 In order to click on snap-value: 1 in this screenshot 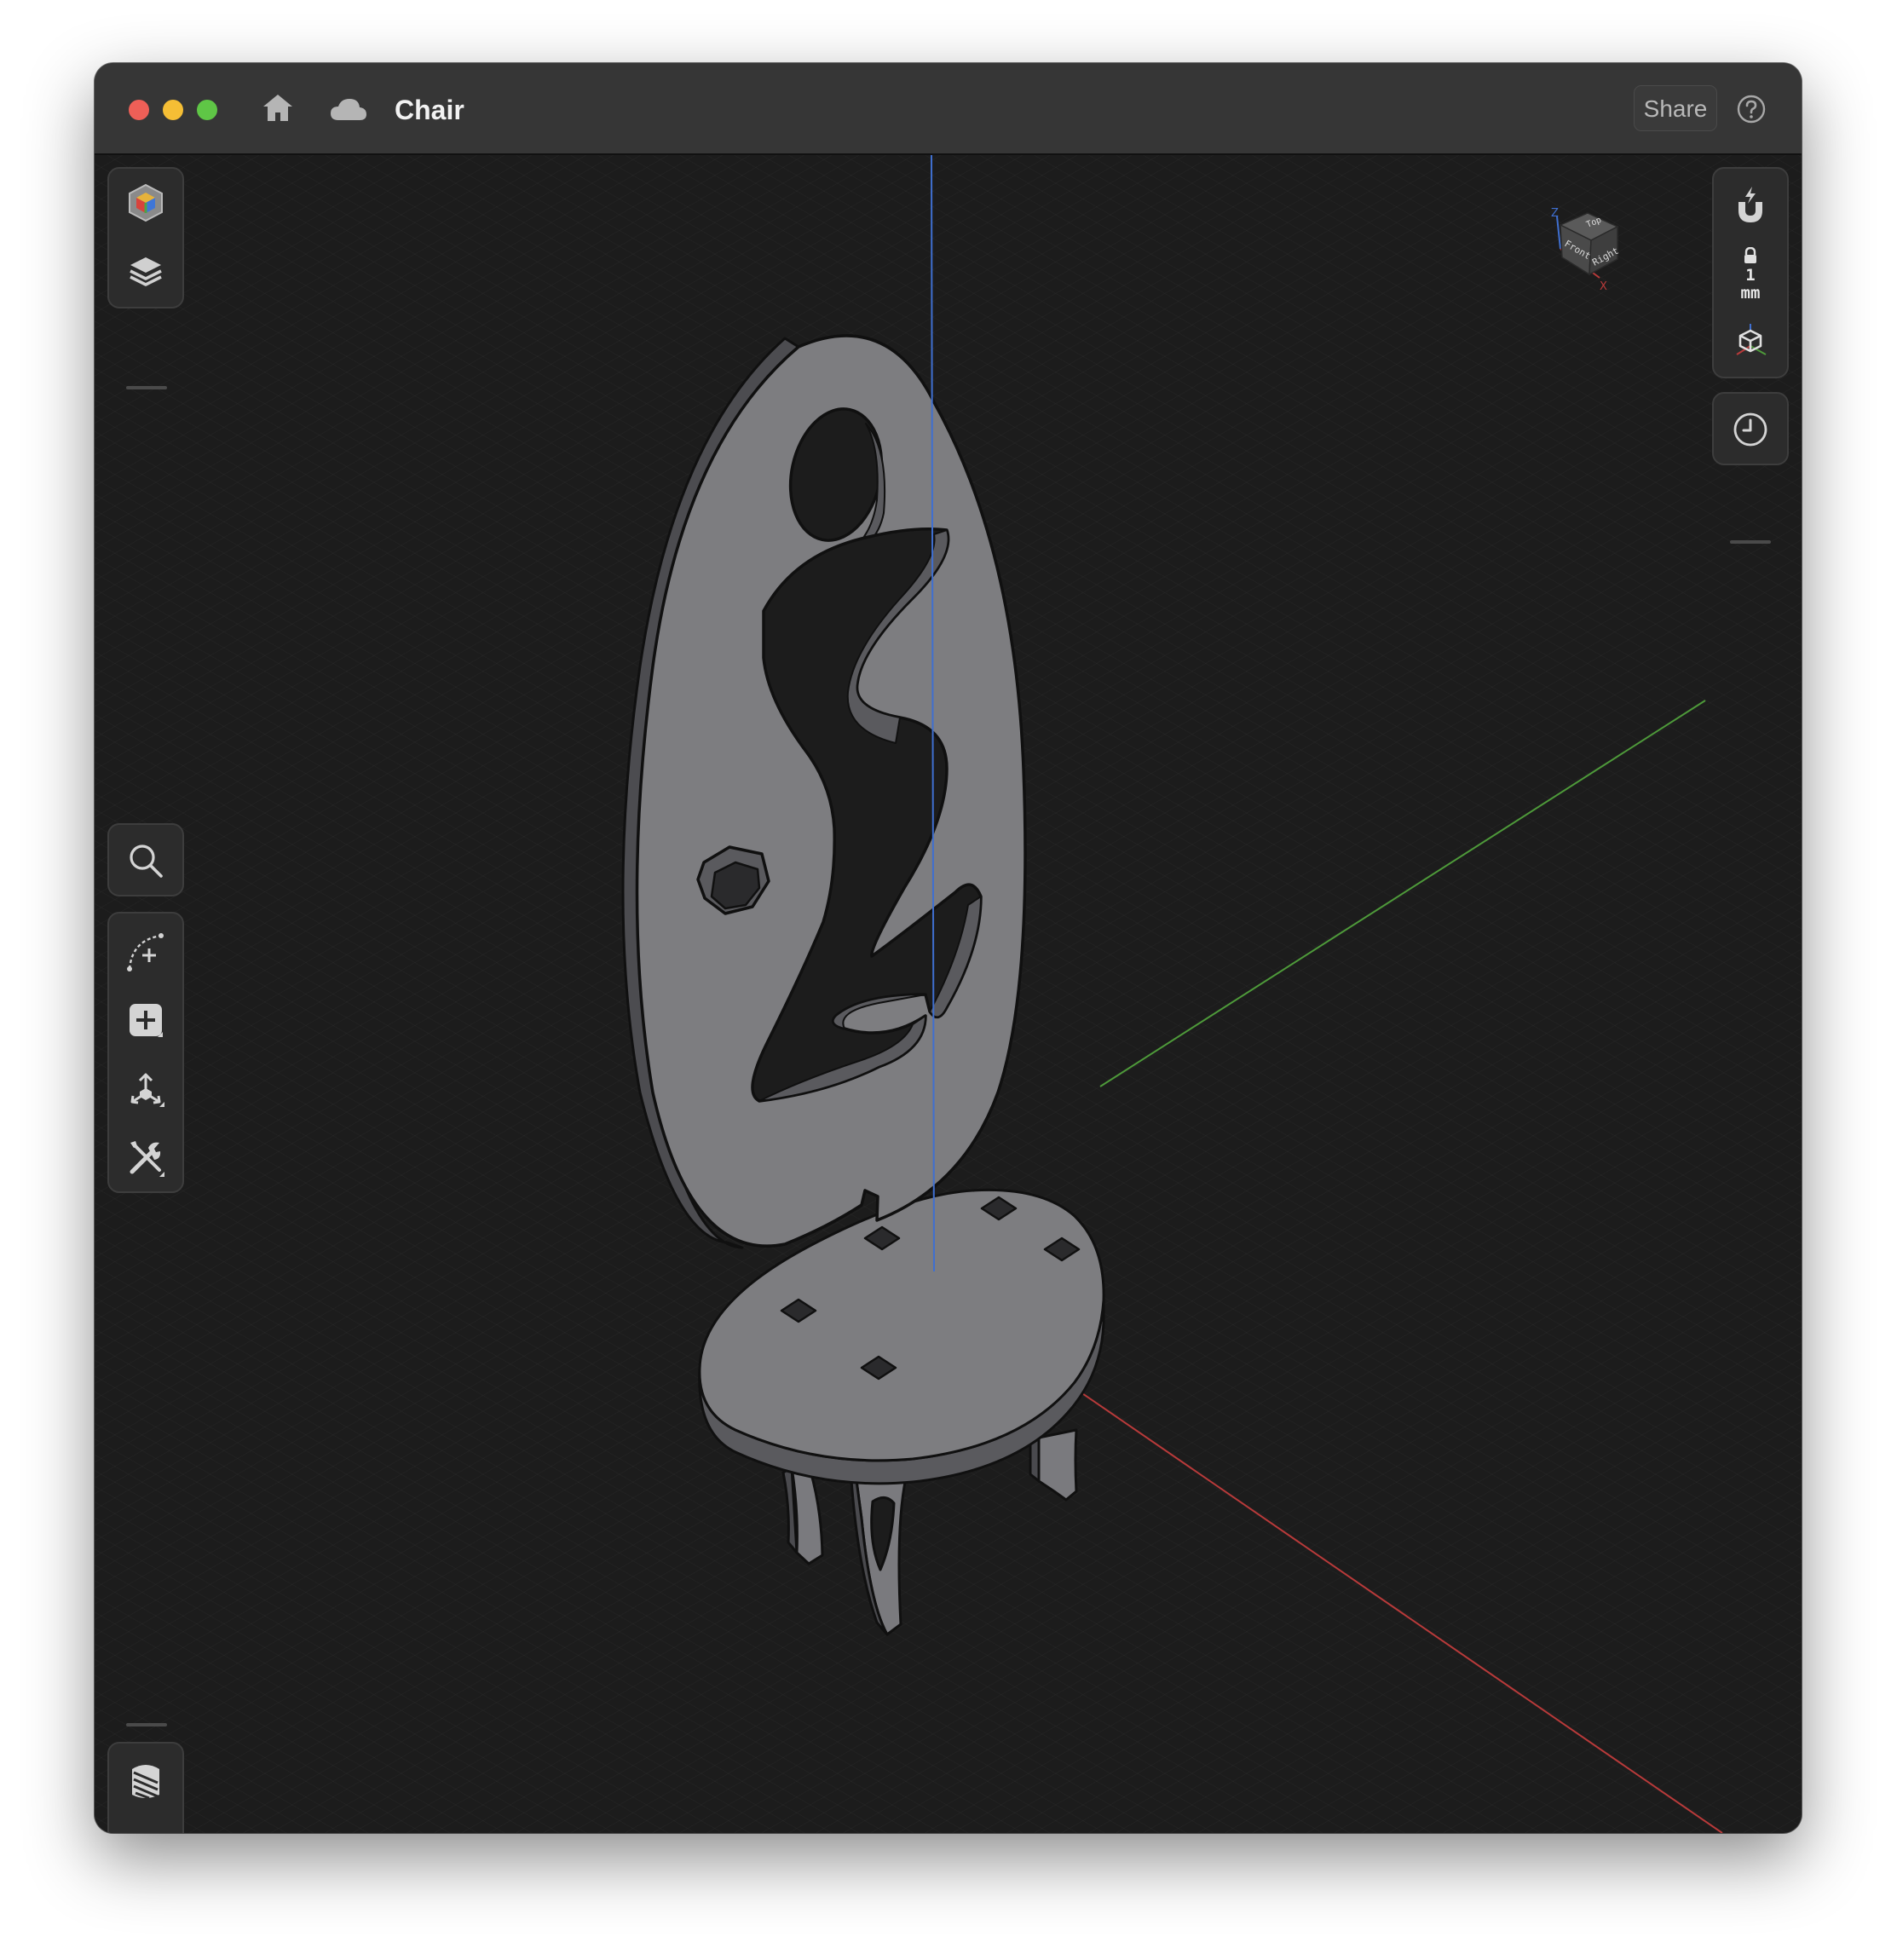, I will do `click(1750, 276)`.